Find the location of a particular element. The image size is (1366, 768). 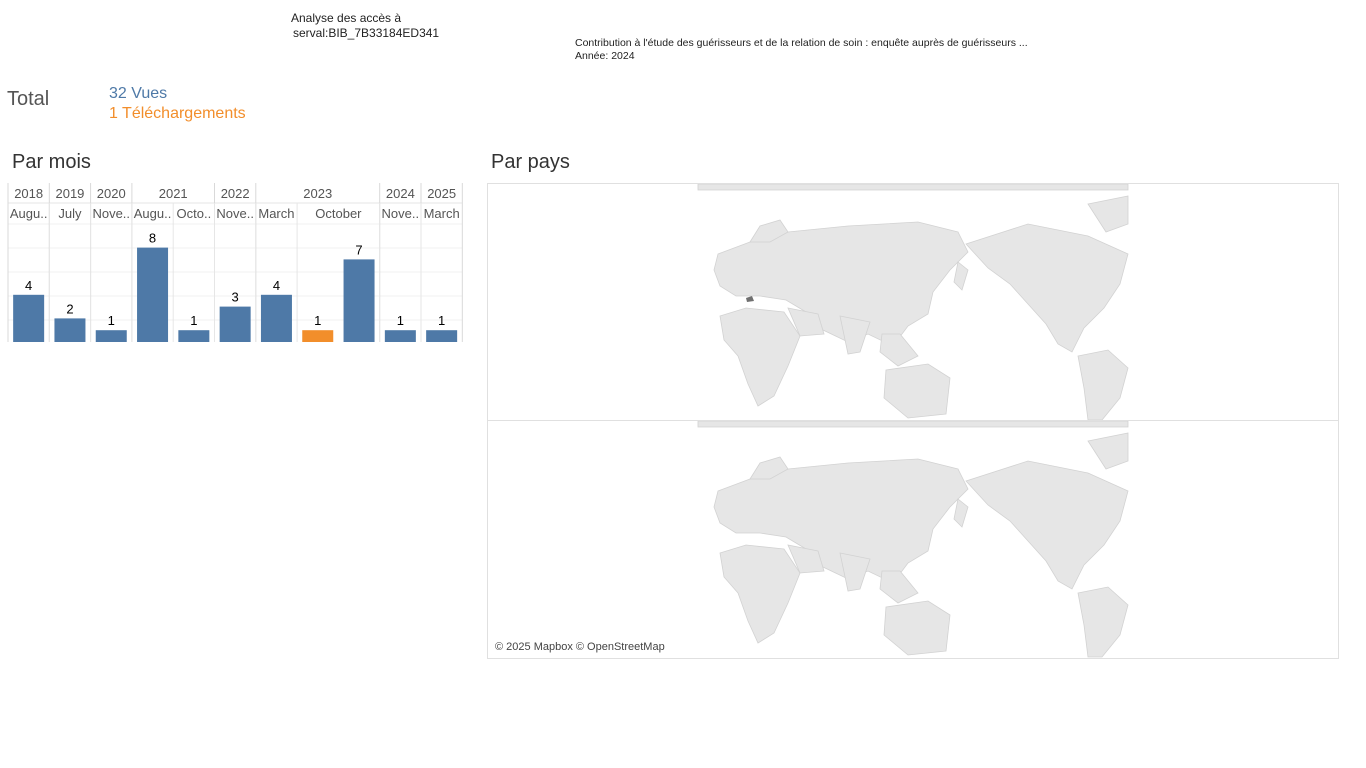

map-attribution: © 2025 Mapbox © OpenStreetMap is located at coordinates (580, 647).